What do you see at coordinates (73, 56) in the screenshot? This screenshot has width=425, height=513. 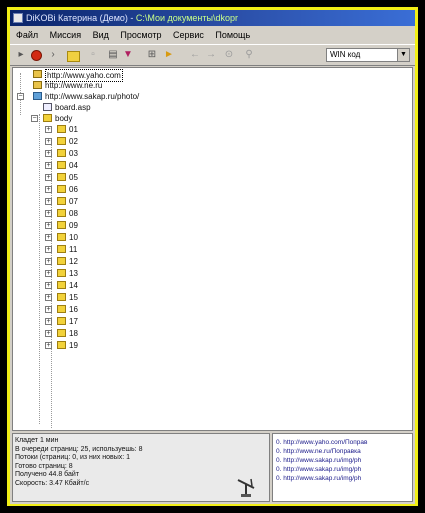 I see `open-folder-icon` at bounding box center [73, 56].